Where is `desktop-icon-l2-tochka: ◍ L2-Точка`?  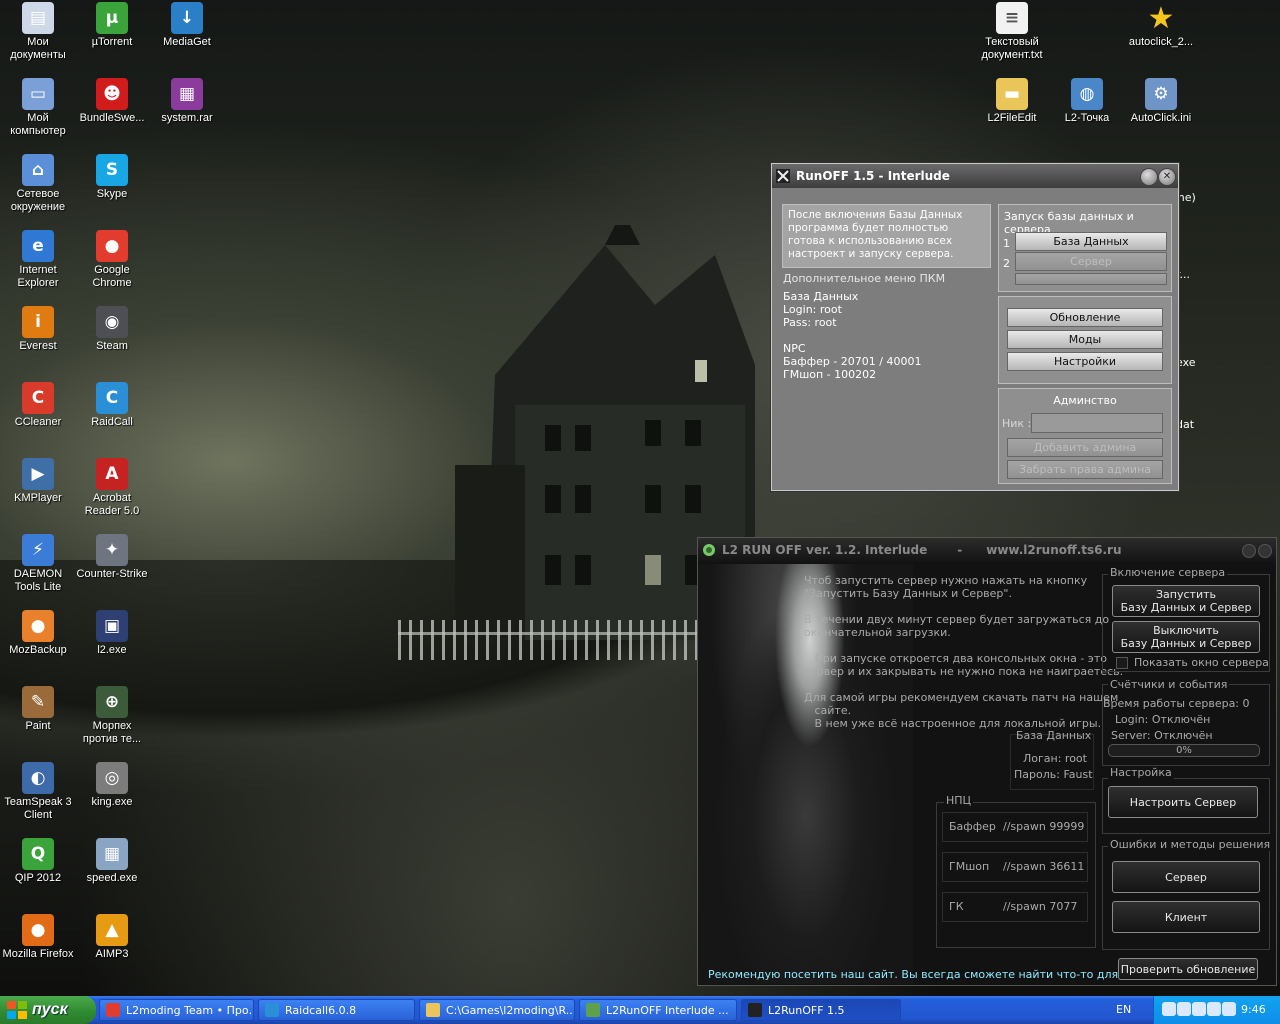
desktop-icon-l2-tochka: ◍ L2-Точка is located at coordinates (1087, 101).